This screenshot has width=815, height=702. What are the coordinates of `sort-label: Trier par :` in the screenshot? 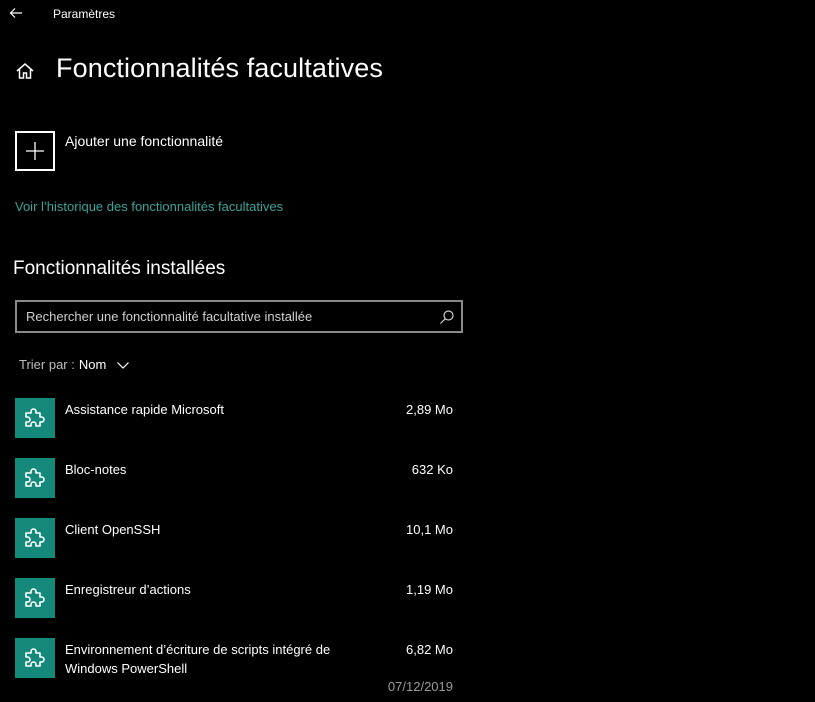 It's located at (47, 364).